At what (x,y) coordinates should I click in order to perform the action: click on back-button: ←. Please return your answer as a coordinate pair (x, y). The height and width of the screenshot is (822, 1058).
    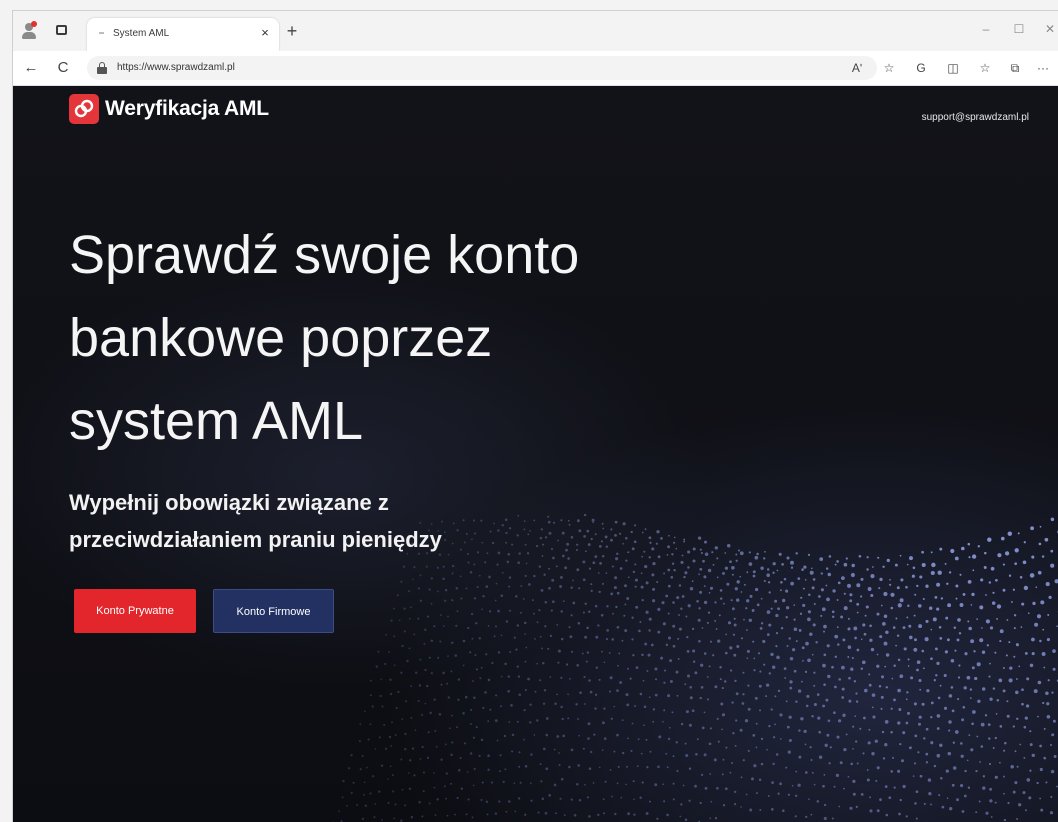
    Looking at the image, I should click on (31, 68).